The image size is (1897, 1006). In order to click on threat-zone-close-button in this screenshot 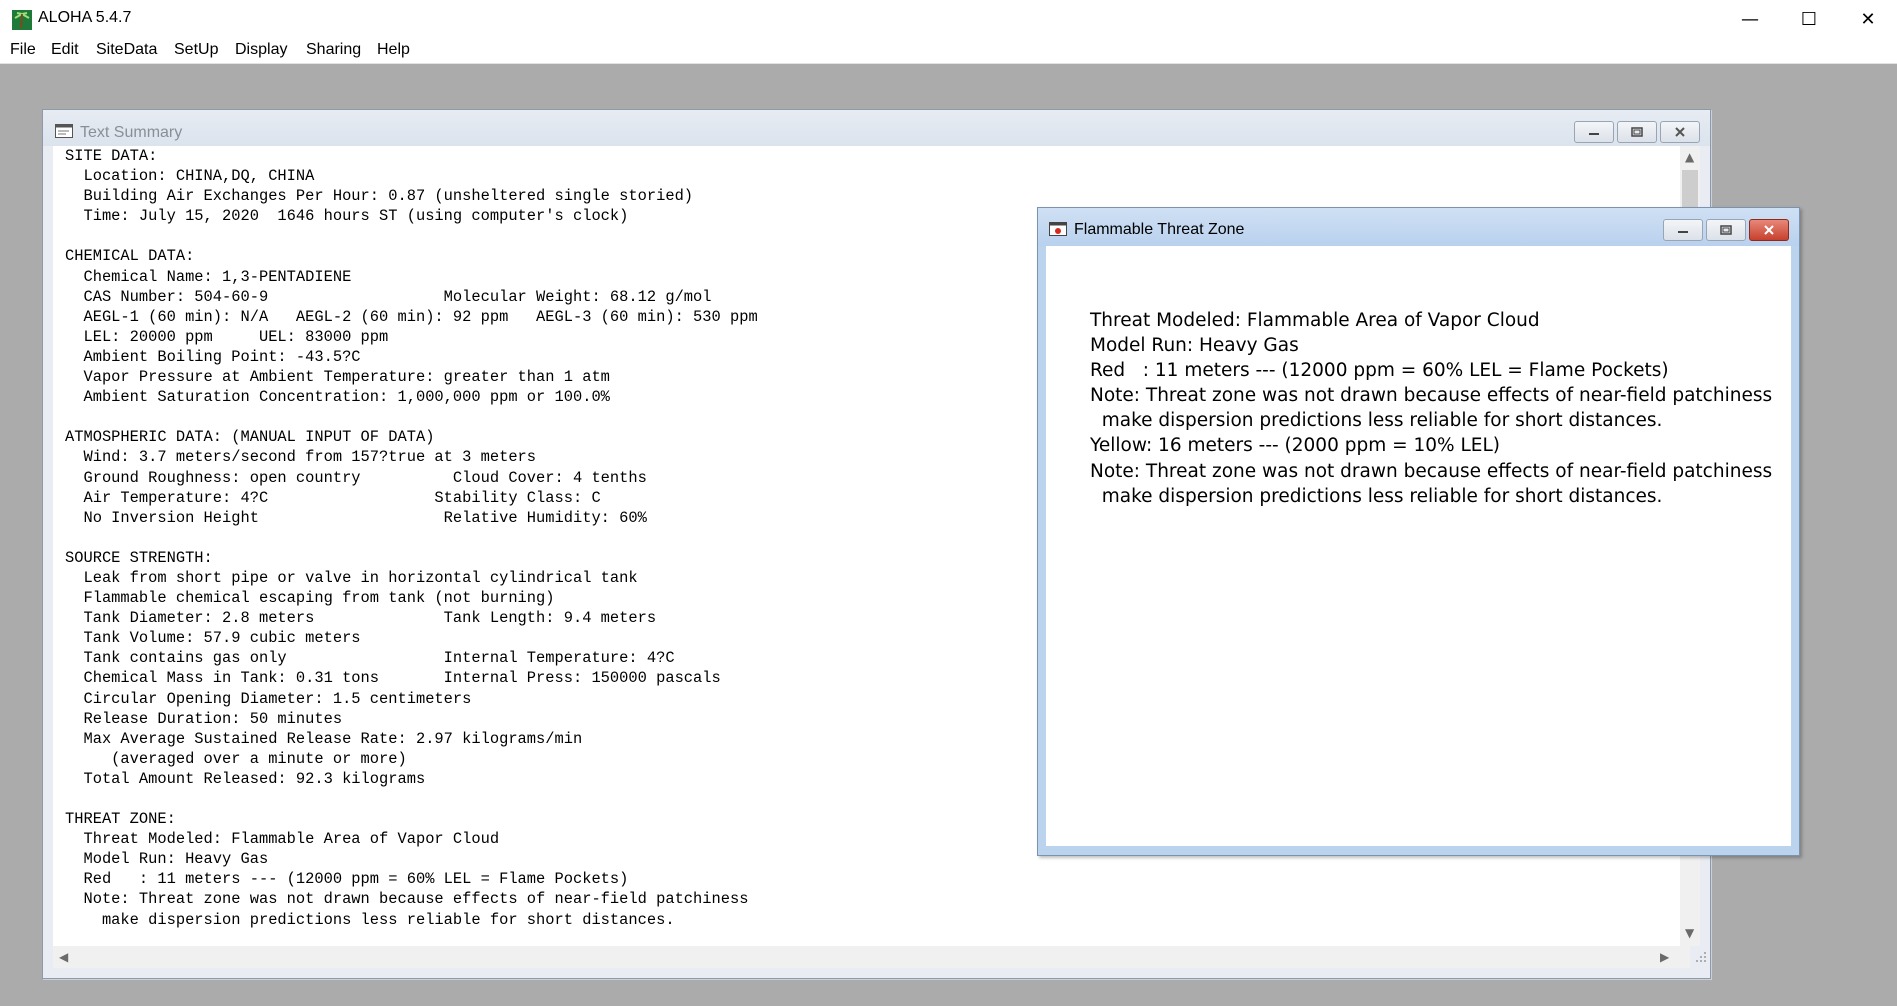, I will do `click(1769, 230)`.